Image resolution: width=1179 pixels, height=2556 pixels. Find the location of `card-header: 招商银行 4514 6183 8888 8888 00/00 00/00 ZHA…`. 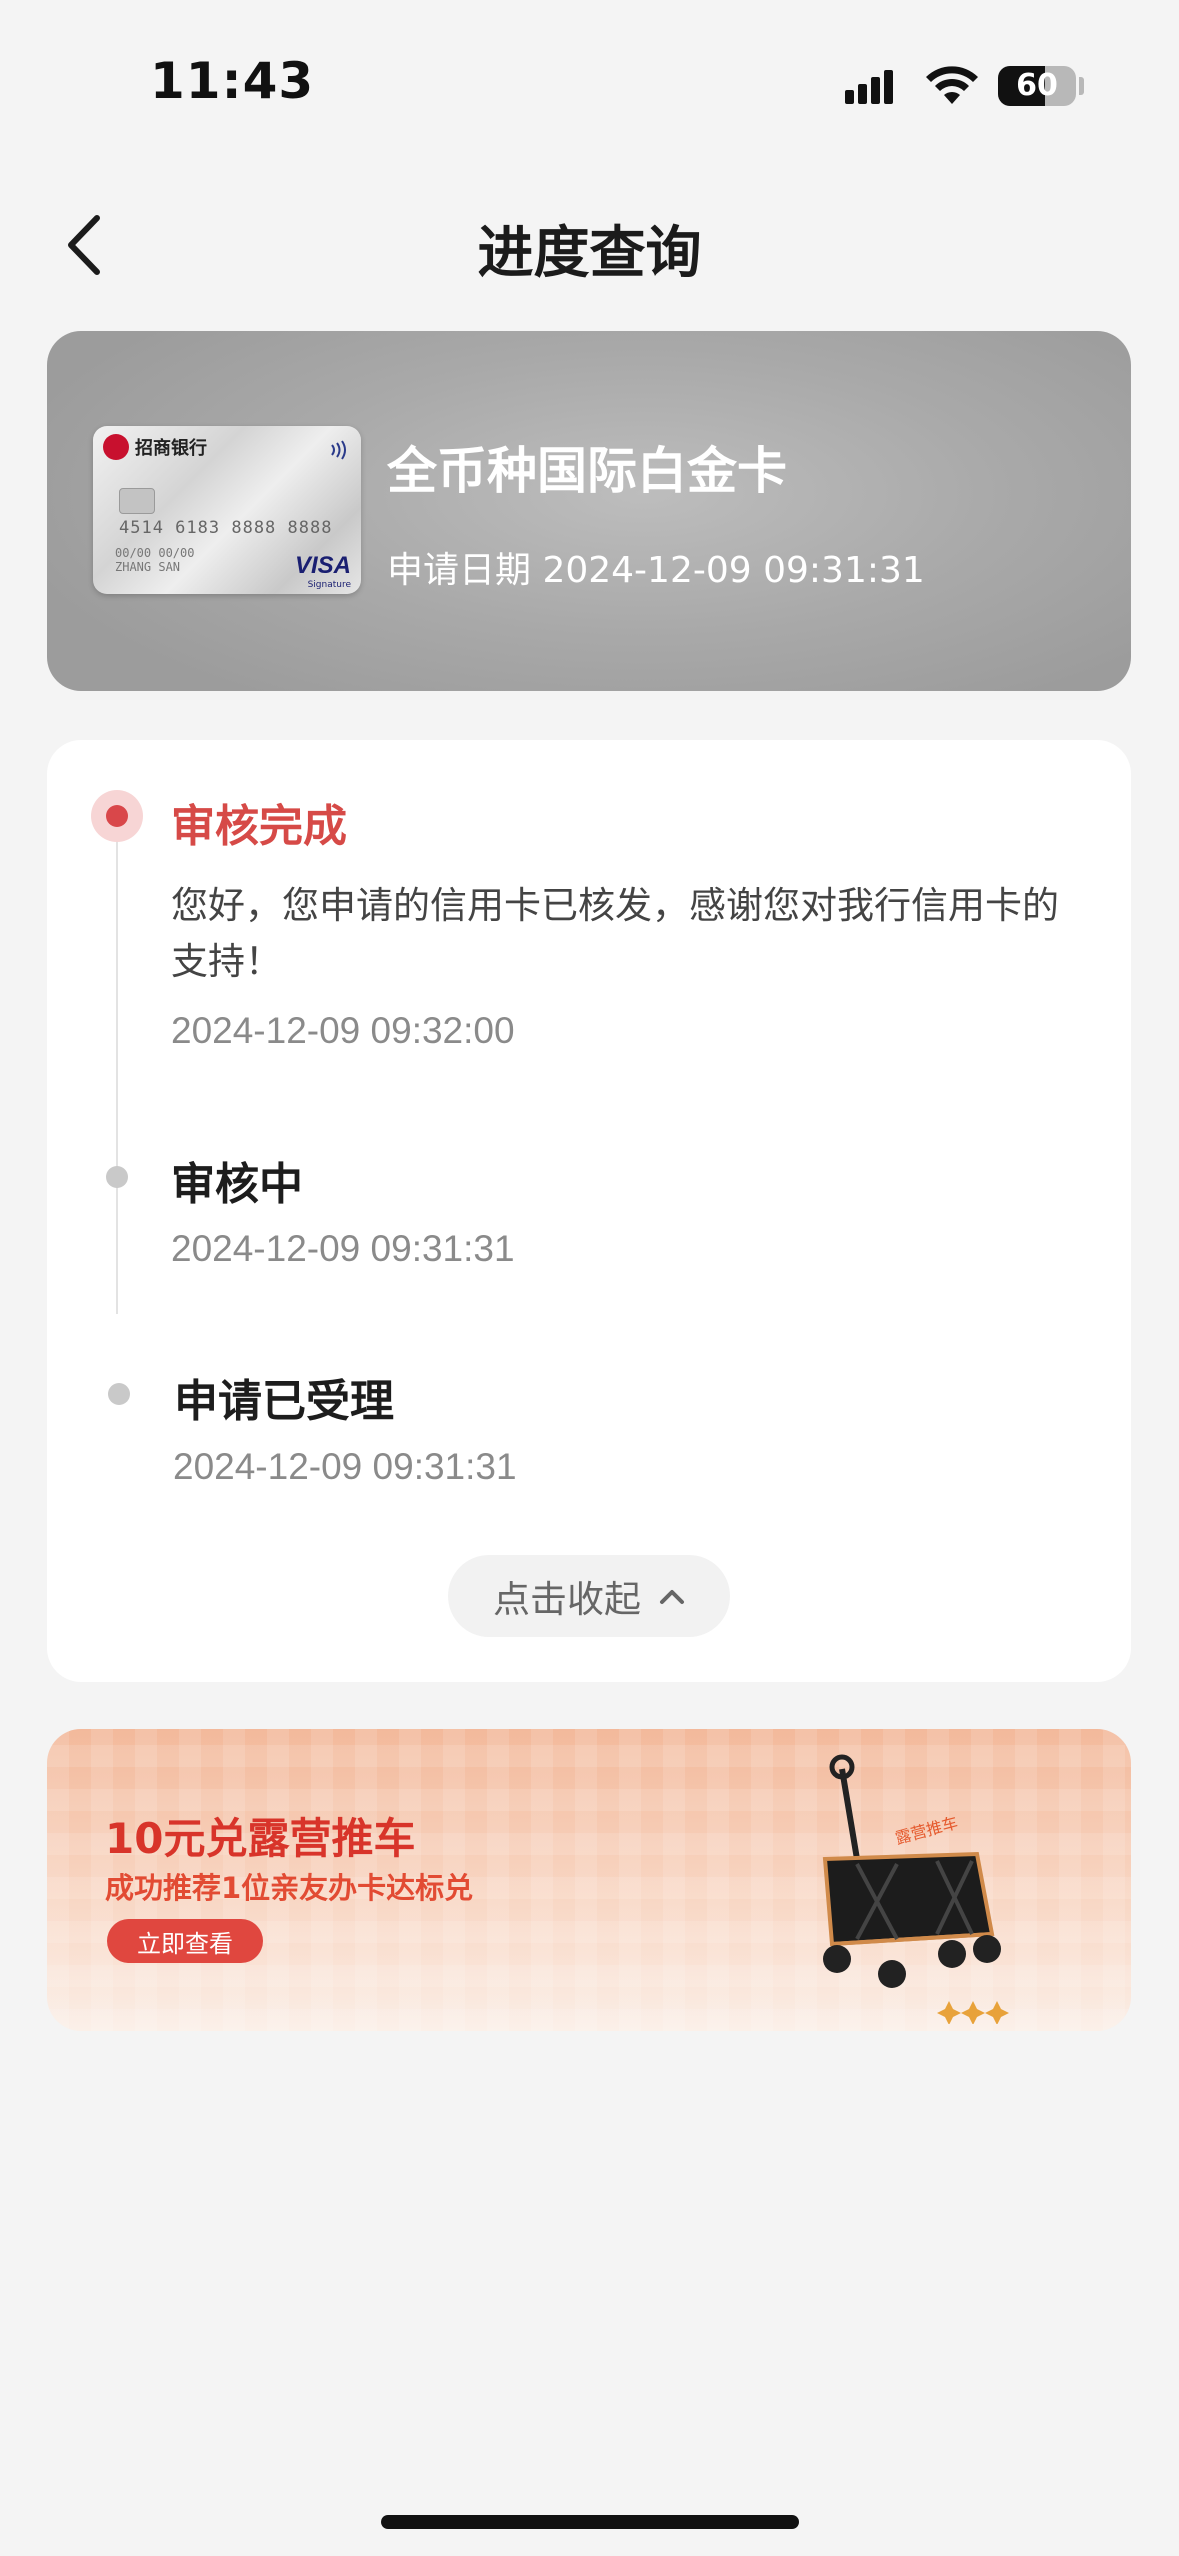

card-header: 招商银行 4514 6183 8888 8888 00/00 00/00 ZHA… is located at coordinates (589, 511).